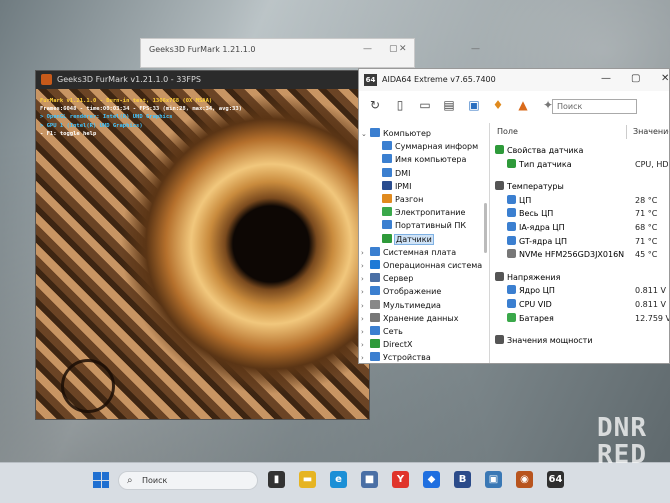 The height and width of the screenshot is (503, 670). Describe the element at coordinates (665, 78) in the screenshot. I see `close-icon: ✕` at that location.